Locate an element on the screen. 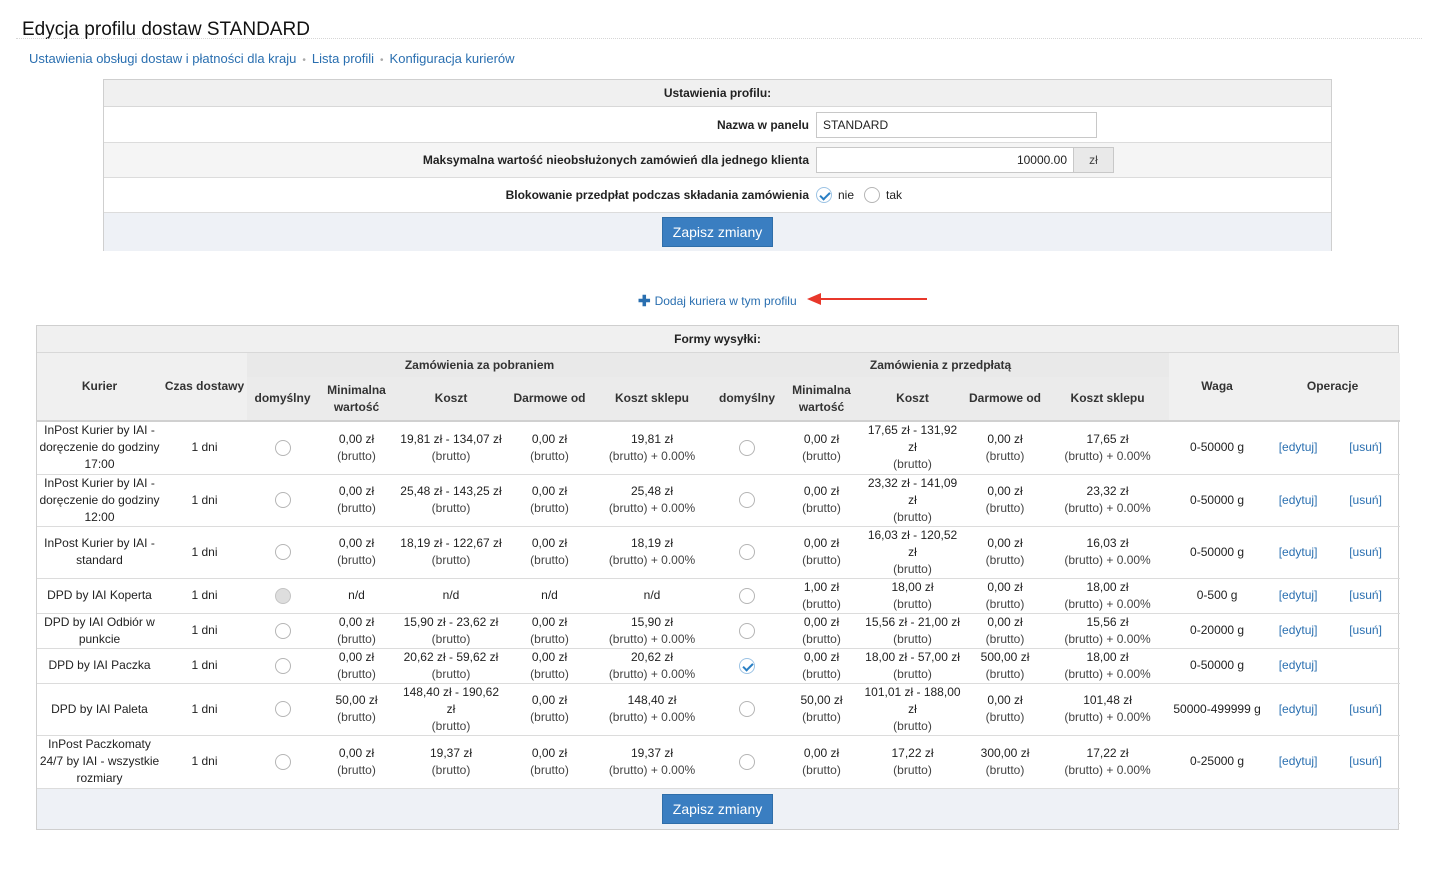 This screenshot has height=875, width=1438. col-header-cod-cost: Koszt is located at coordinates (451, 399).